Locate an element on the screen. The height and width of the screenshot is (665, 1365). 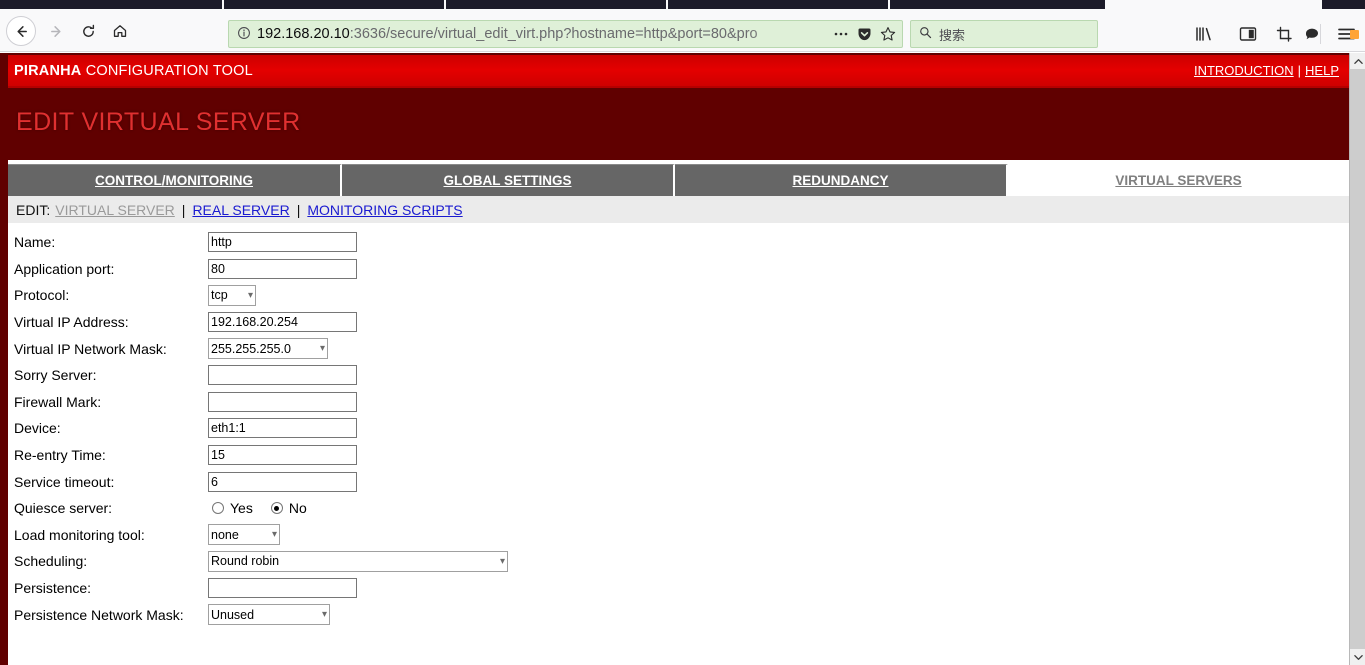
label-protocol: Protocol: is located at coordinates (42, 295).